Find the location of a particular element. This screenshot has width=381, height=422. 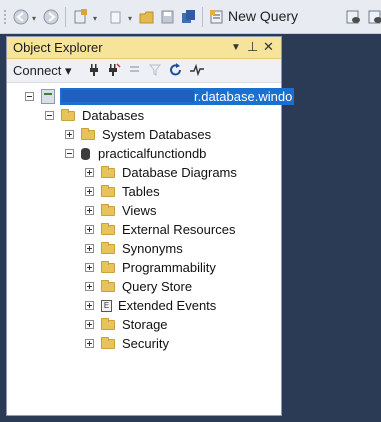

tree-node-database-diagrams: Database Diagrams is located at coordinates (161, 172).